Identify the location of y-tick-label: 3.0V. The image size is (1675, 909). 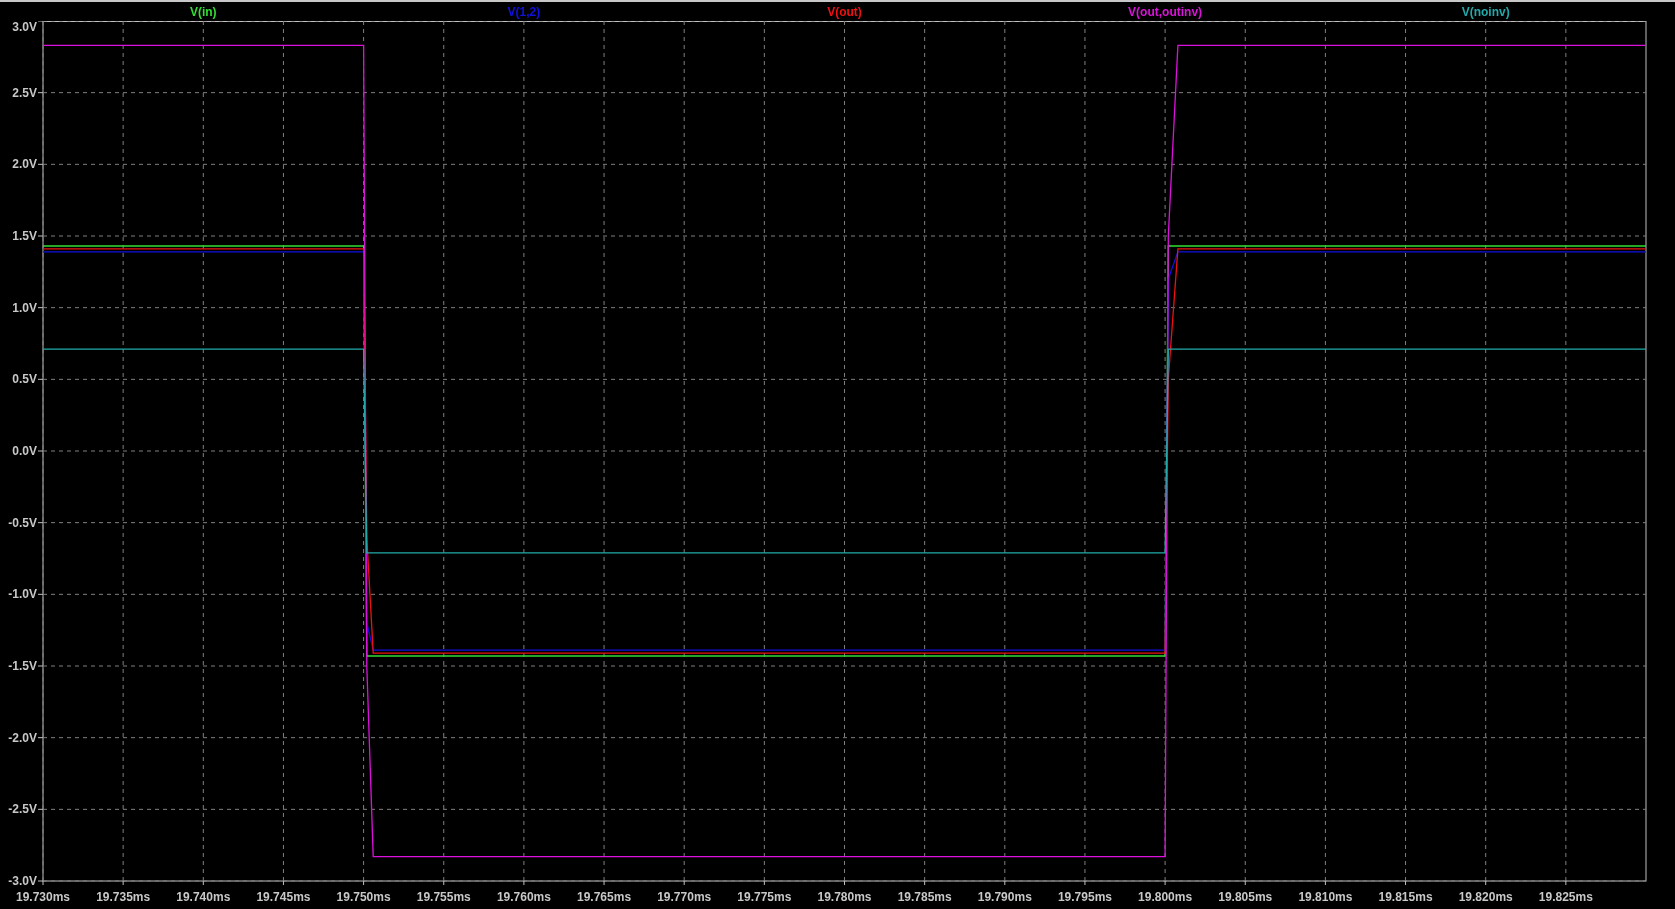
(24, 27).